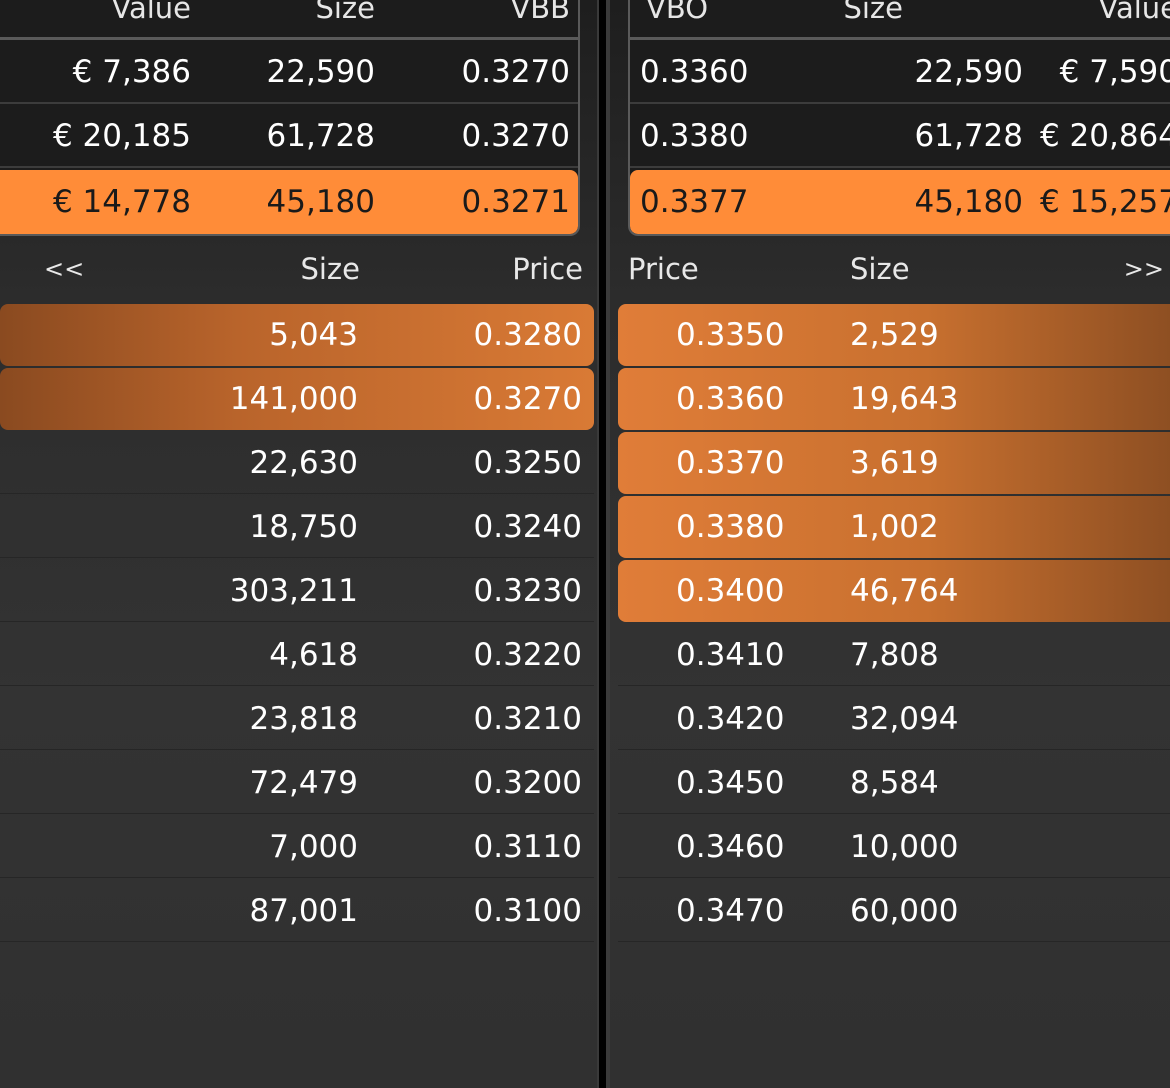 The image size is (1170, 1088). Describe the element at coordinates (694, 136) in the screenshot. I see `ask-summary-price: 0.3380` at that location.